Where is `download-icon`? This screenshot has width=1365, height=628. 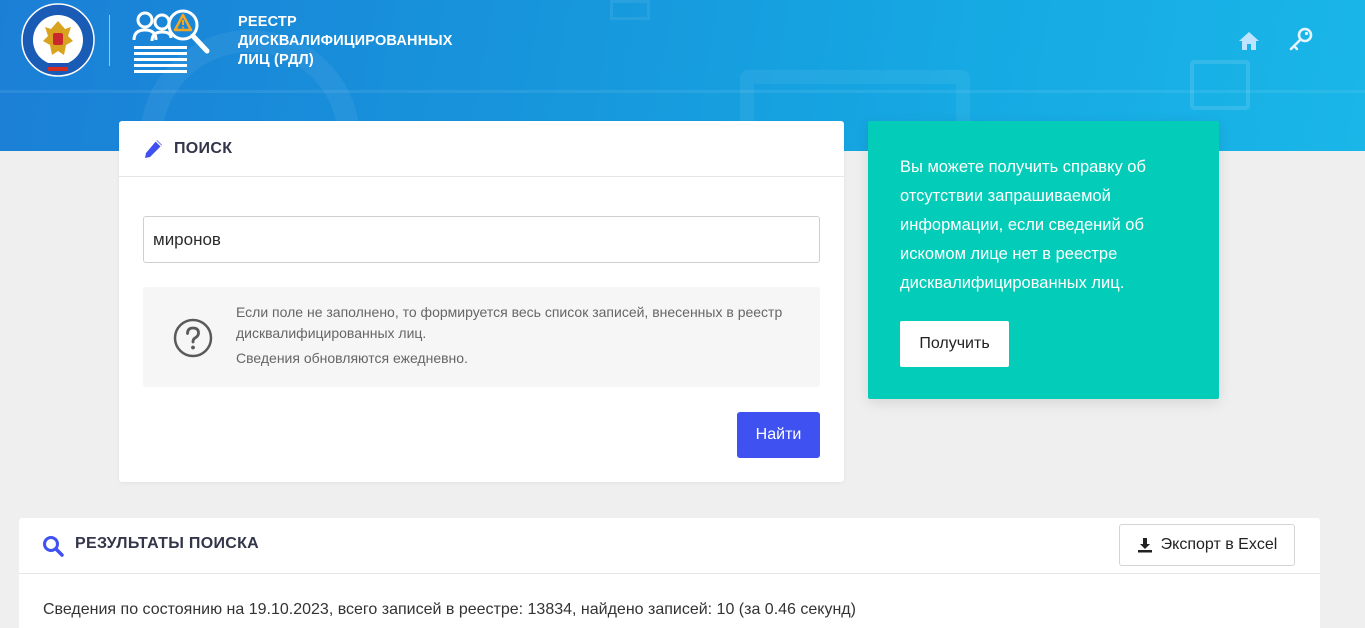
download-icon is located at coordinates (1144, 545).